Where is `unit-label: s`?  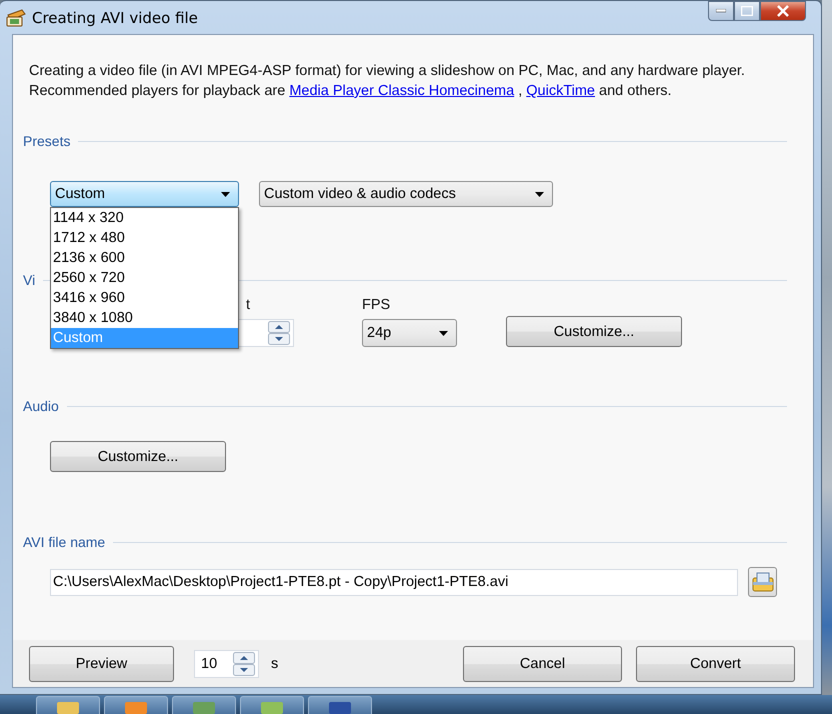 unit-label: s is located at coordinates (274, 664).